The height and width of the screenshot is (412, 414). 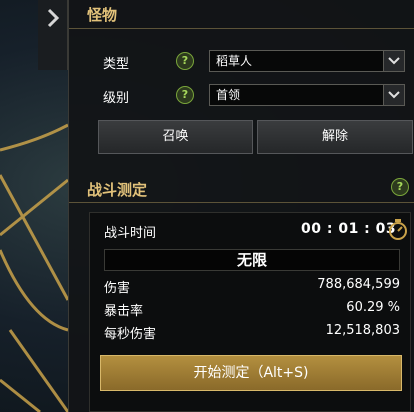 What do you see at coordinates (307, 61) in the screenshot?
I see `type-select: 稻草人` at bounding box center [307, 61].